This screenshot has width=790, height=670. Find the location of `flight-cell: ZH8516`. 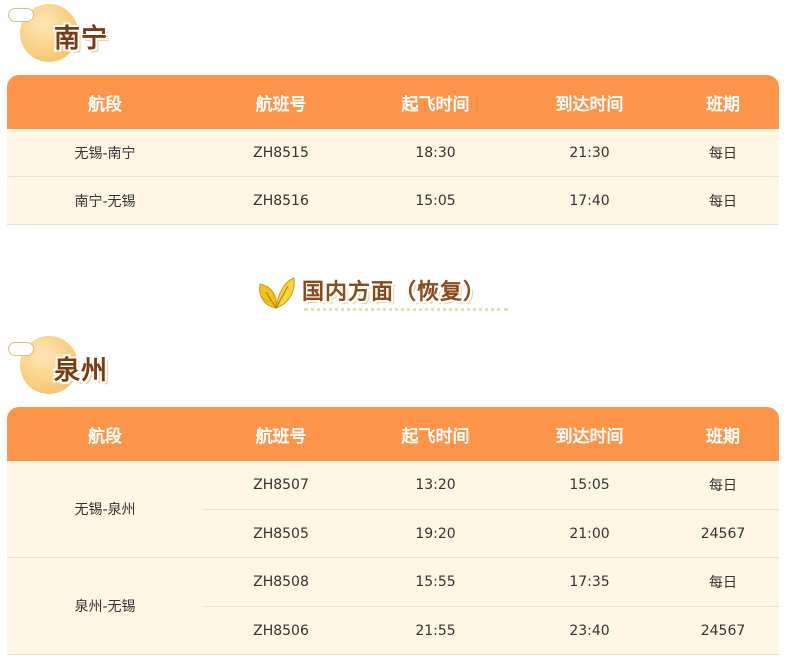

flight-cell: ZH8516 is located at coordinates (281, 200).